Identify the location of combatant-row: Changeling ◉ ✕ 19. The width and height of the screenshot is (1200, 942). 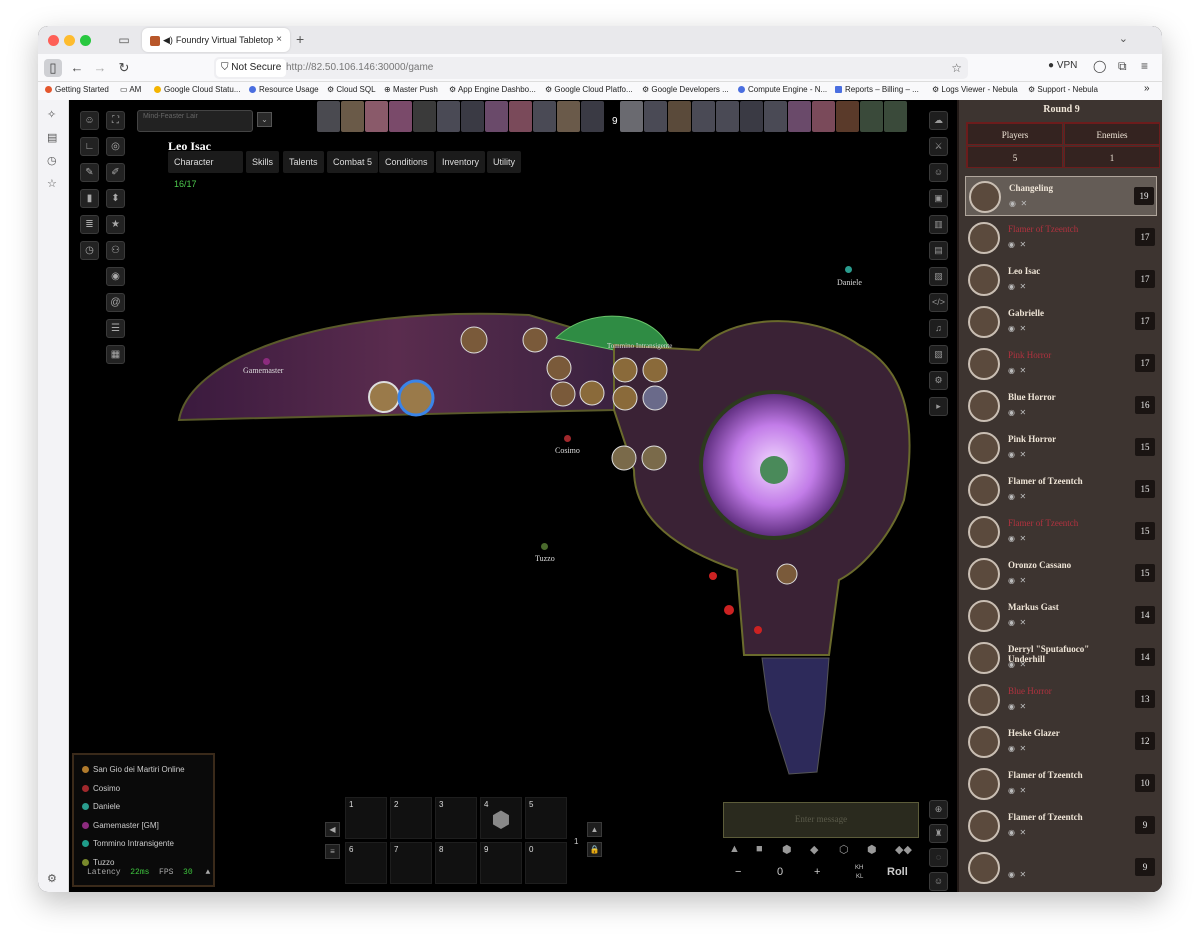
(1061, 196).